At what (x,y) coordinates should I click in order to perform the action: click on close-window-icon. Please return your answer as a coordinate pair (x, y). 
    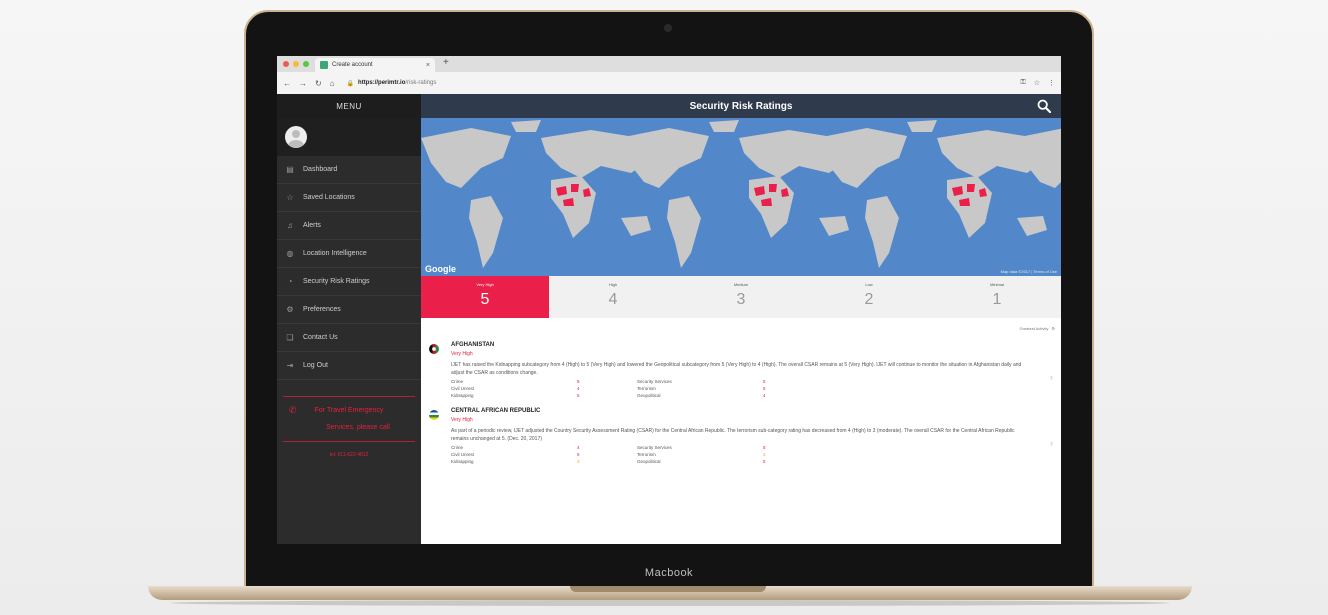
    Looking at the image, I should click on (286, 64).